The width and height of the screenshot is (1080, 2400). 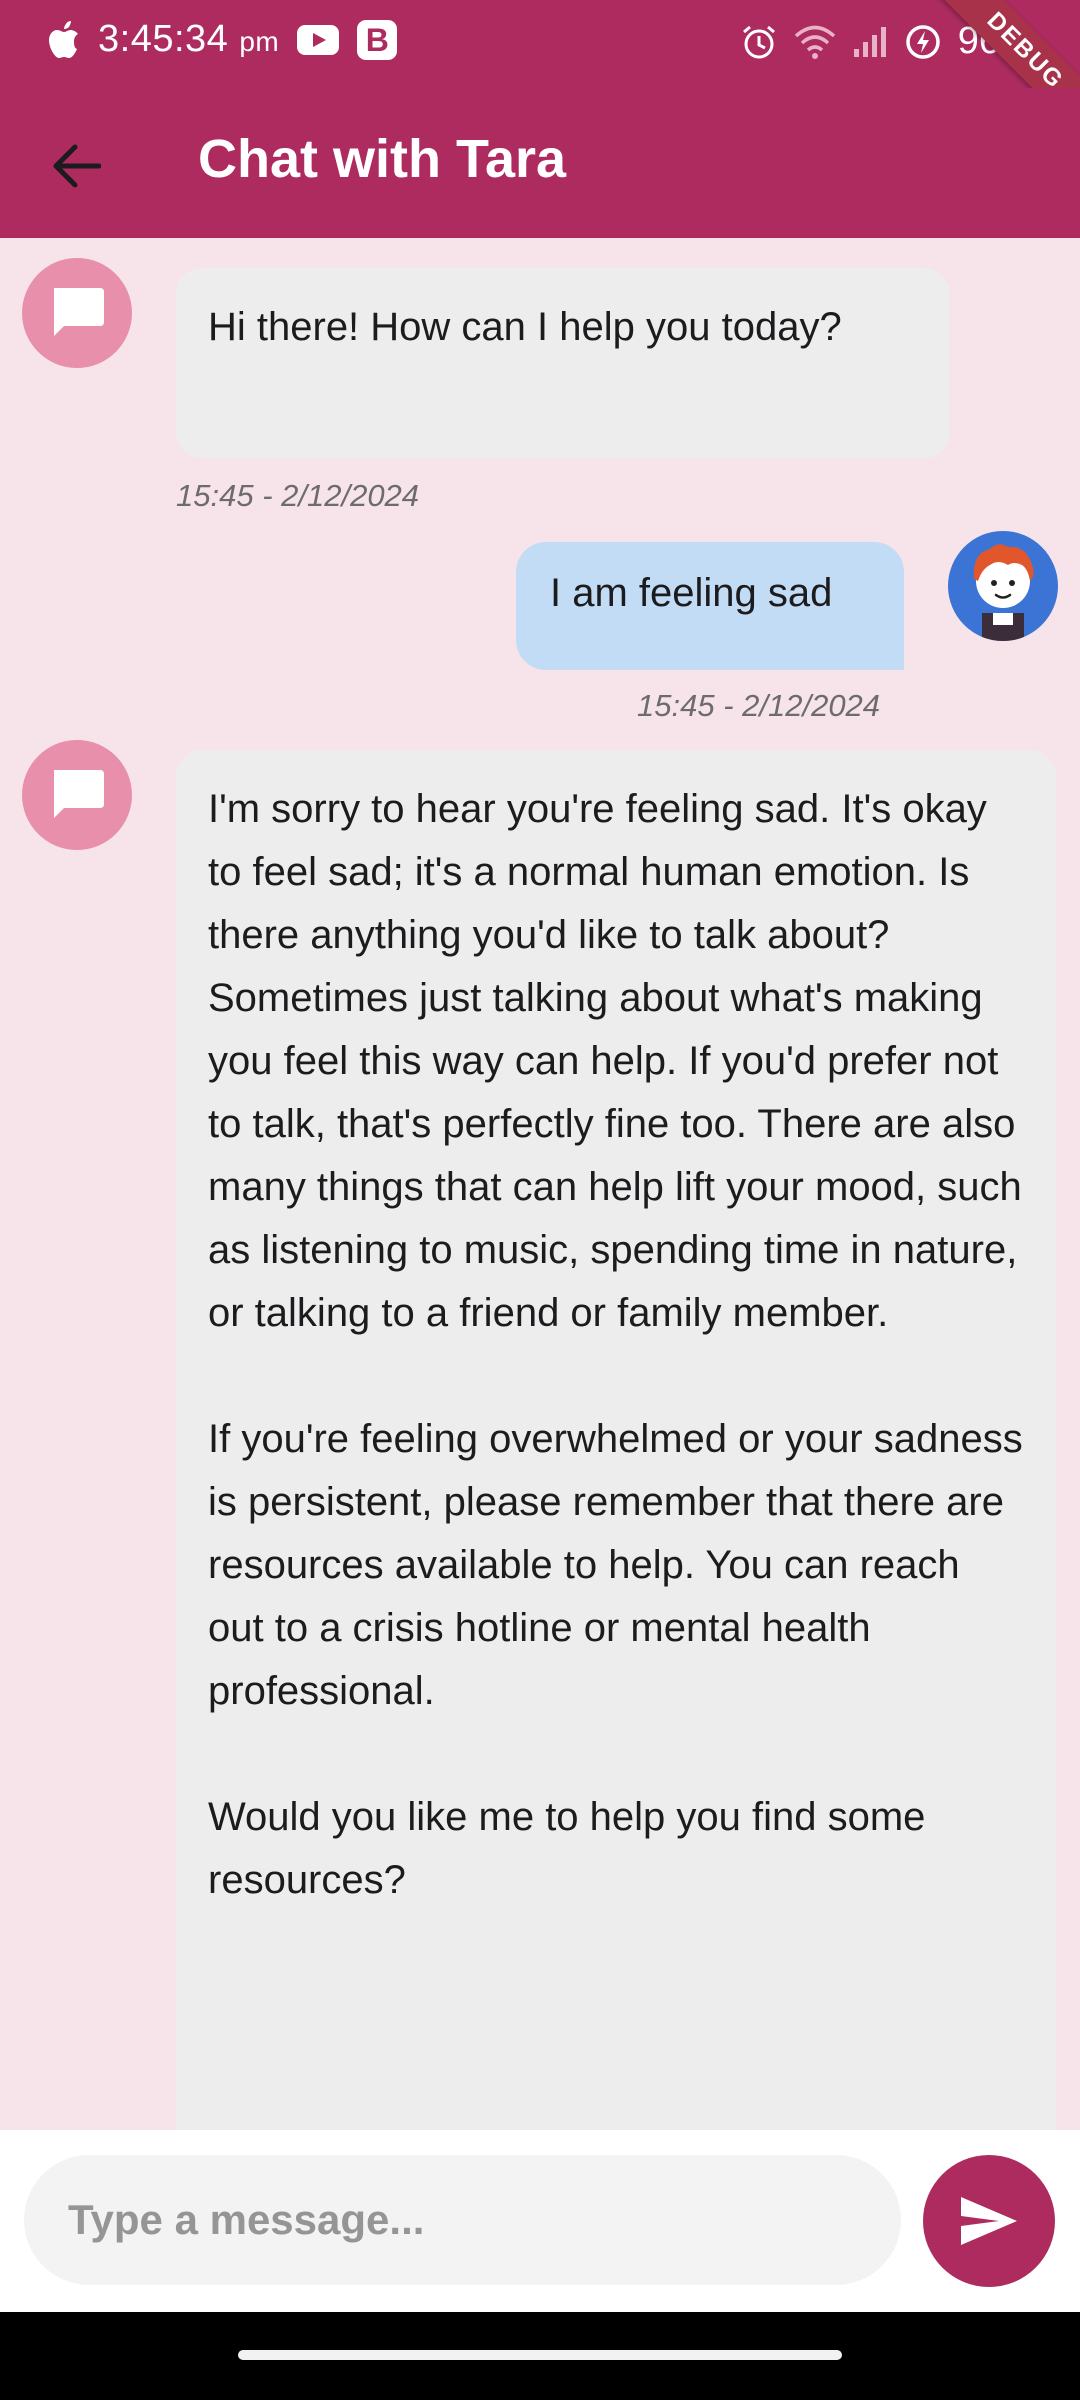 What do you see at coordinates (525, 327) in the screenshot?
I see `message-text: Hi there! How can I help you today?` at bounding box center [525, 327].